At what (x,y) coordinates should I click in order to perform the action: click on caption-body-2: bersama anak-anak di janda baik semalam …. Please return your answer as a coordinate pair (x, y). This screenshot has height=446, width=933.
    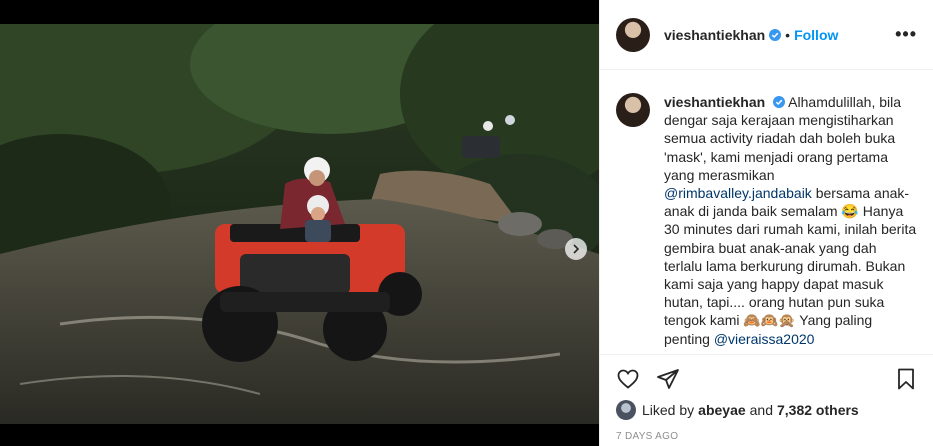
    Looking at the image, I should click on (790, 266).